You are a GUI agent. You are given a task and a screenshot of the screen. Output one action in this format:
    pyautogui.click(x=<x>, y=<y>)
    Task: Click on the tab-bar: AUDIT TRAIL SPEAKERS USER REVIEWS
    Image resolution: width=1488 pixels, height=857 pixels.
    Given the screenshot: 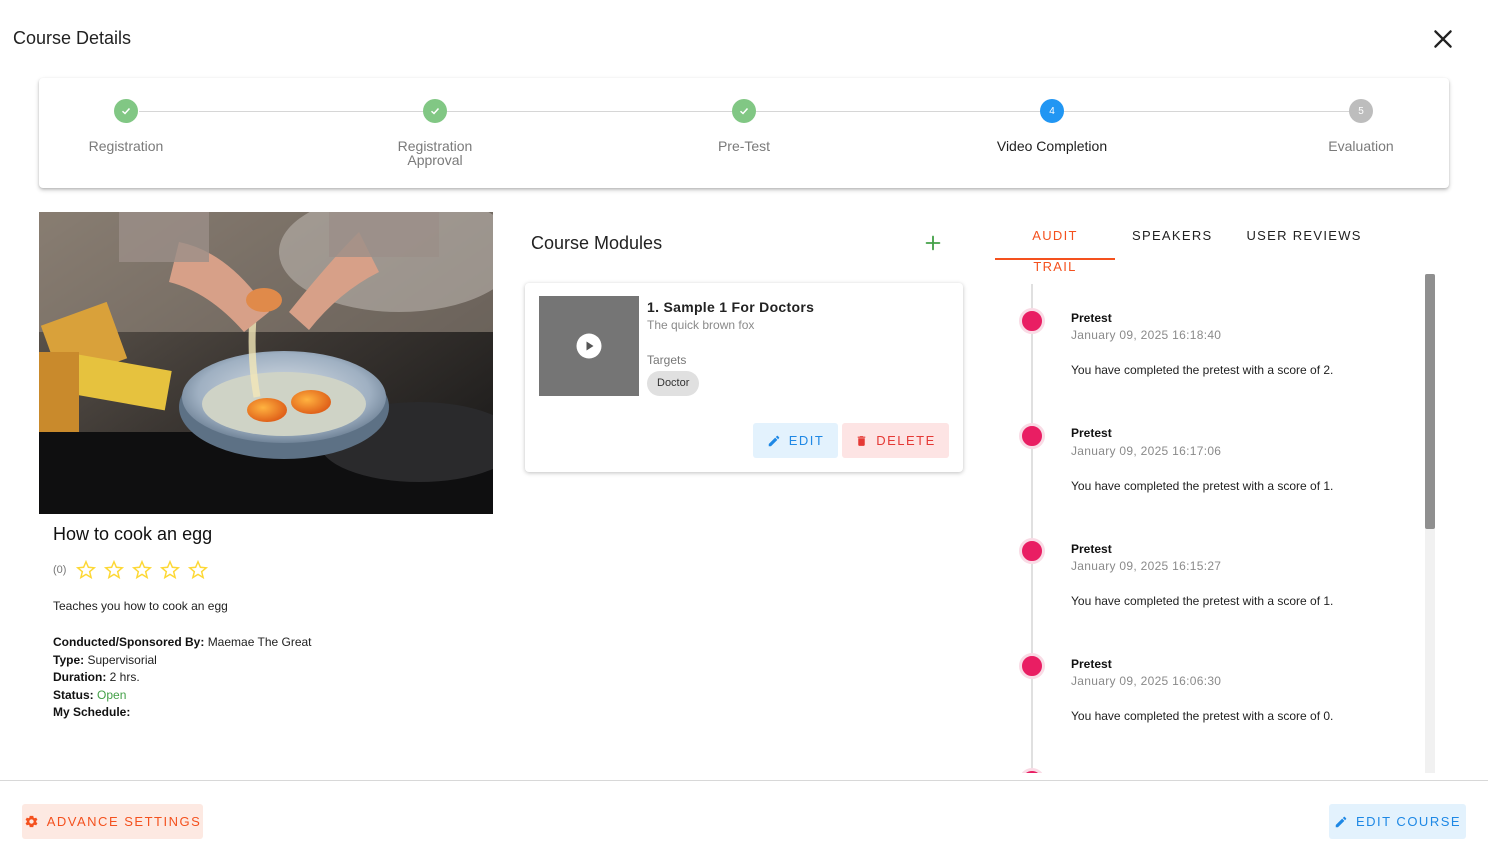 What is the action you would take?
    pyautogui.click(x=1187, y=247)
    